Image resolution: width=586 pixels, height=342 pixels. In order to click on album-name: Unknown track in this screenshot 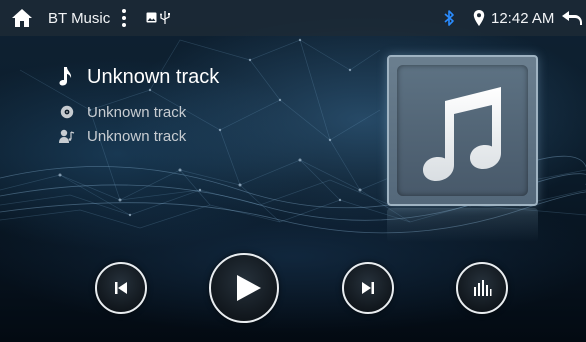, I will do `click(137, 112)`.